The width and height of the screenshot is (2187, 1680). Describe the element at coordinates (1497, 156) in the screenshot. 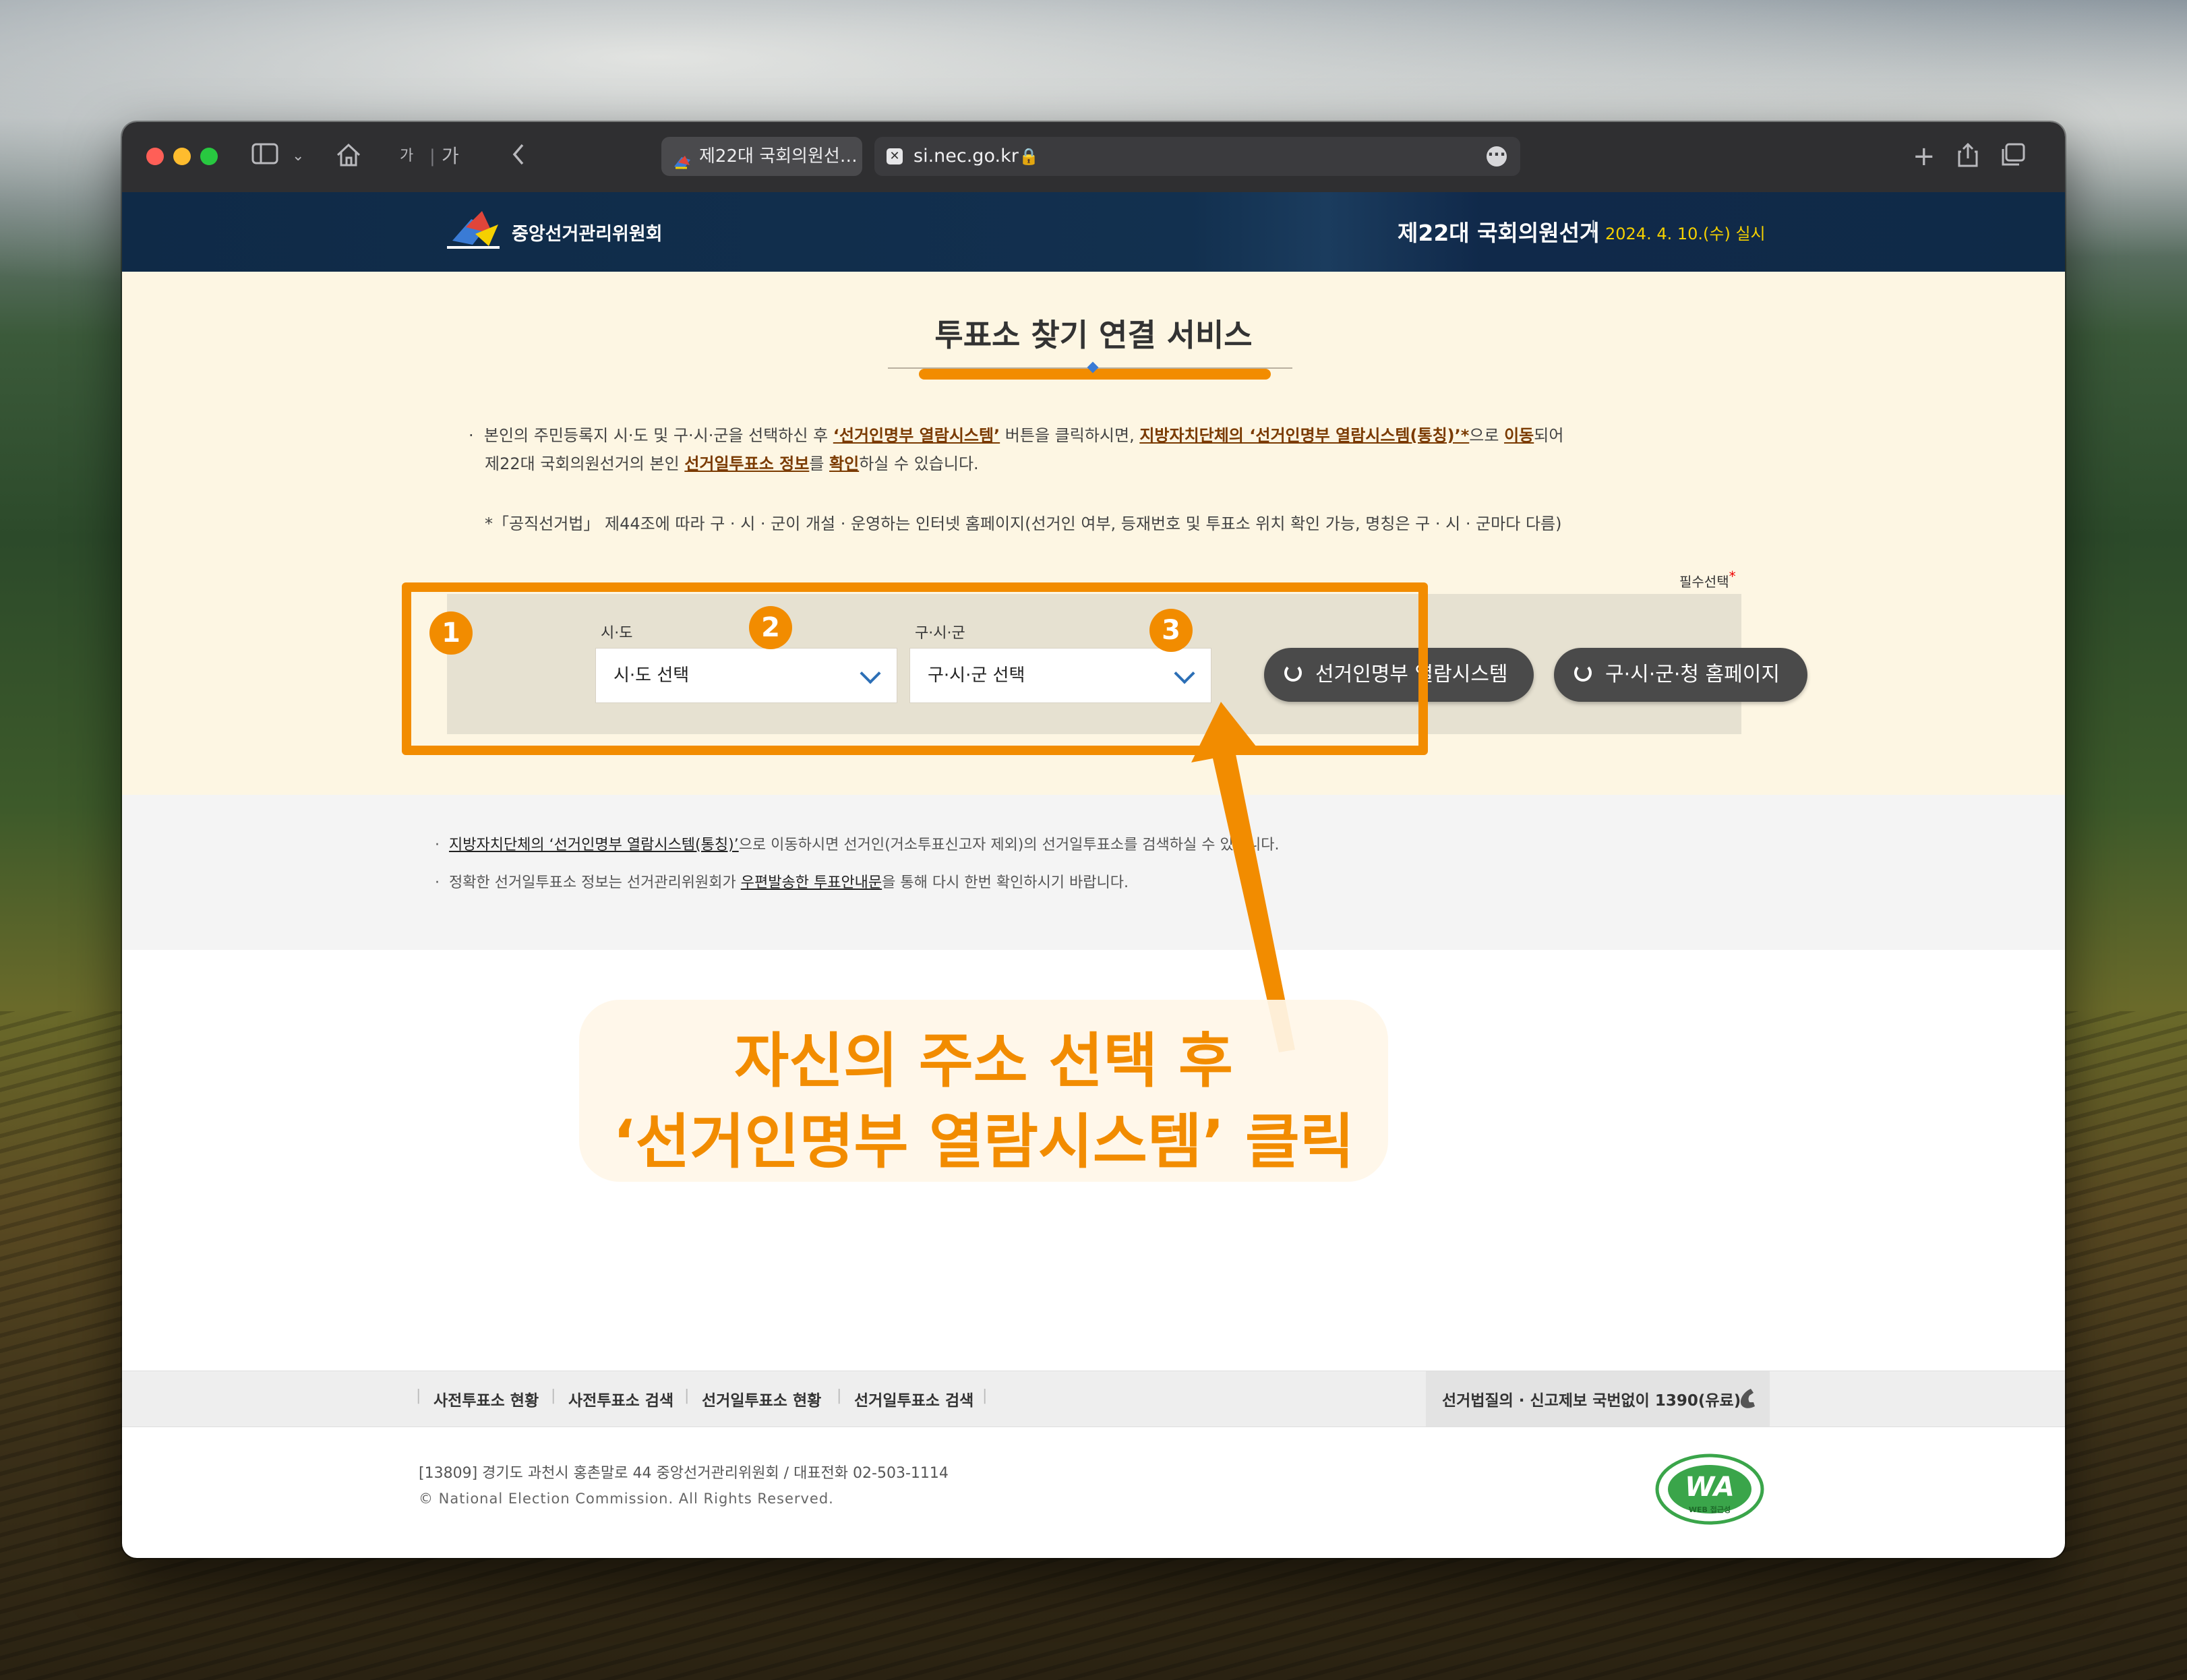

I see `more-options-icon: ···` at that location.